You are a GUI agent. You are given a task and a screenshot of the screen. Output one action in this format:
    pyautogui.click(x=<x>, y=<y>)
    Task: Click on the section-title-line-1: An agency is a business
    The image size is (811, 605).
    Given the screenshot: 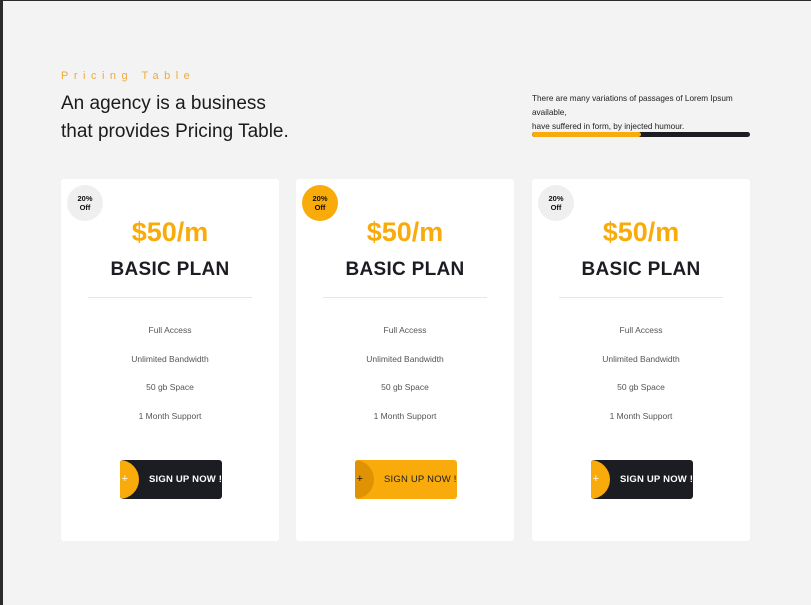 What is the action you would take?
    pyautogui.click(x=163, y=103)
    